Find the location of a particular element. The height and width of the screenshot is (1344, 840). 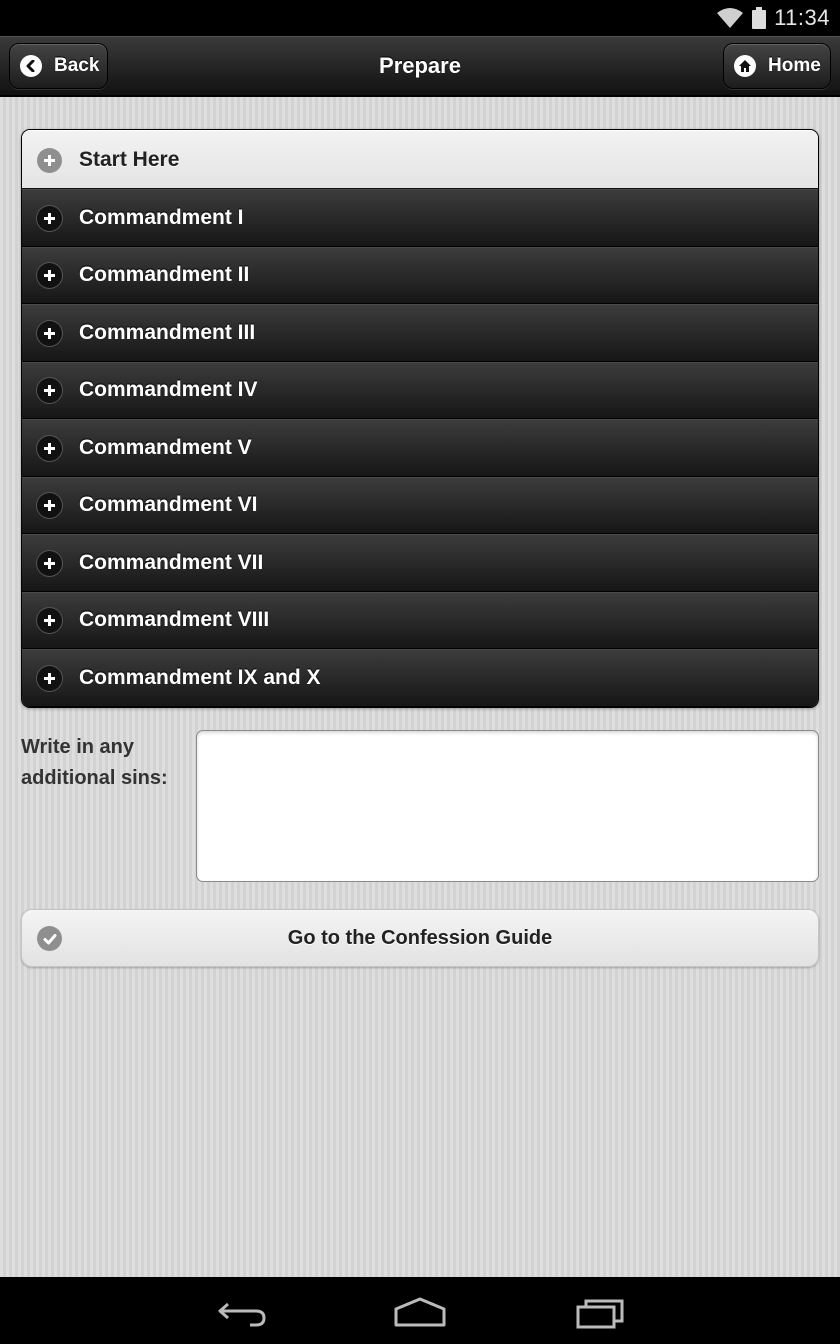

system-nav-bar is located at coordinates (420, 1310).